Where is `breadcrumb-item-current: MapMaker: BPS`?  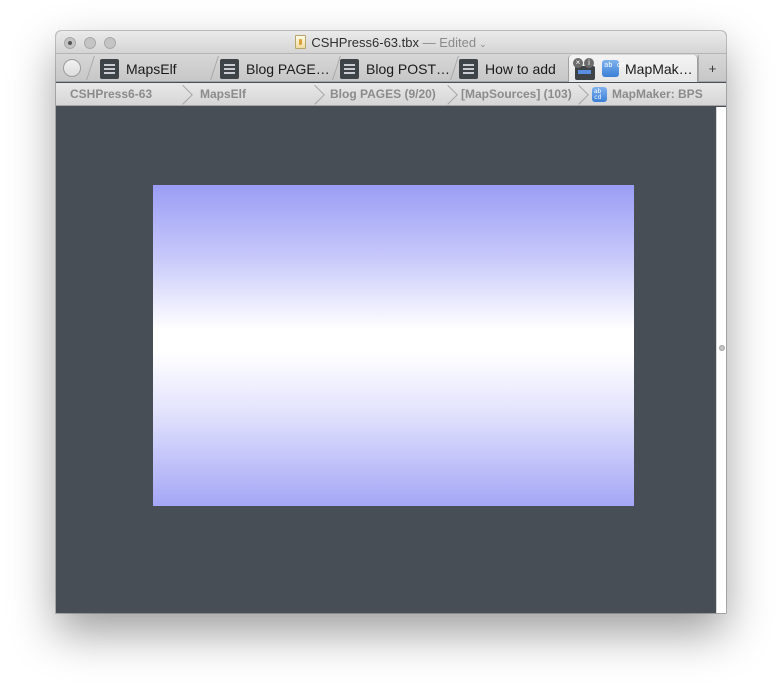
breadcrumb-item-current: MapMaker: BPS is located at coordinates (657, 94).